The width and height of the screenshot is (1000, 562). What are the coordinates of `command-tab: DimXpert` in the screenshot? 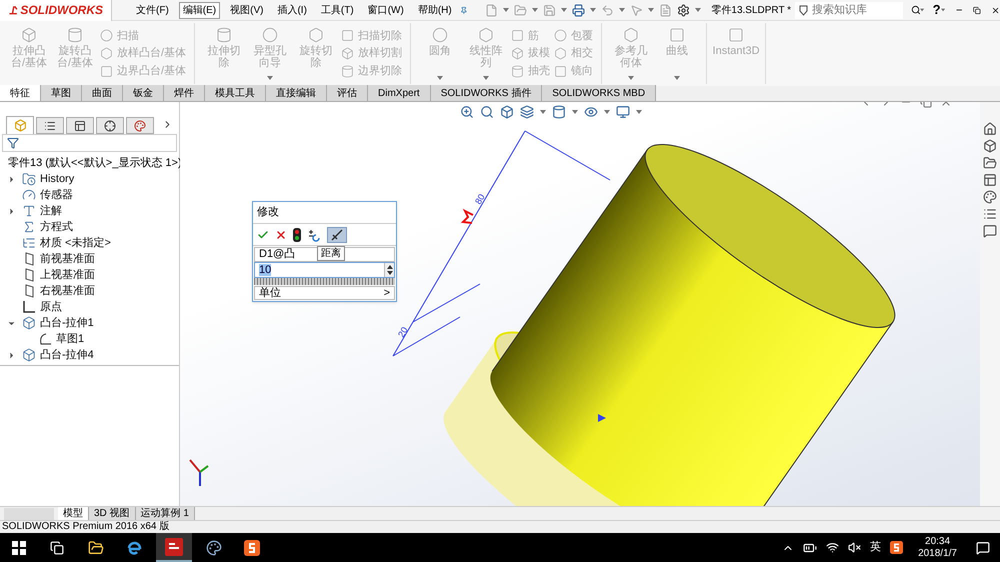 It's located at (399, 93).